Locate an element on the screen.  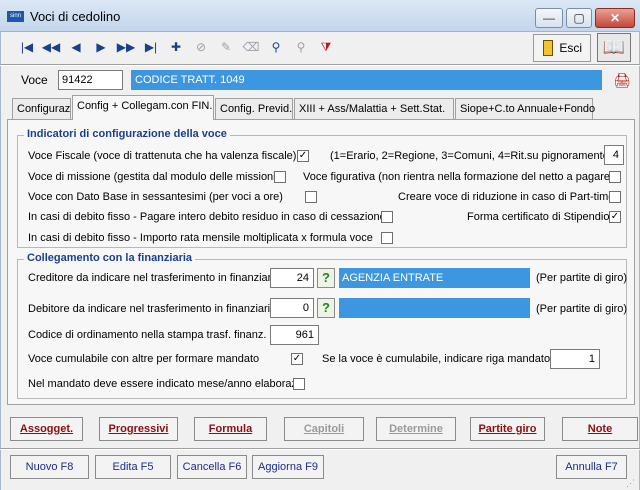
next-record-icon: ▶ is located at coordinates (101, 47).